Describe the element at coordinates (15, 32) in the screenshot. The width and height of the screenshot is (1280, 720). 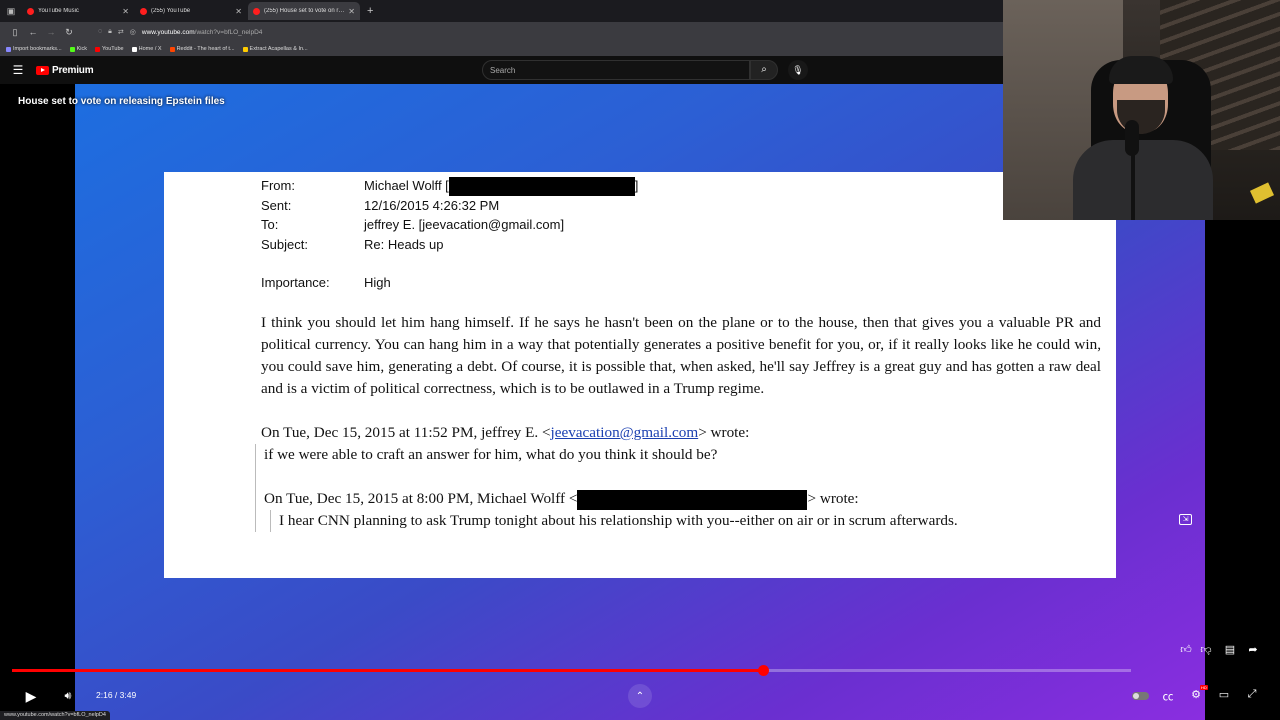
I see `sidebar-toggle-icon: ▯` at that location.